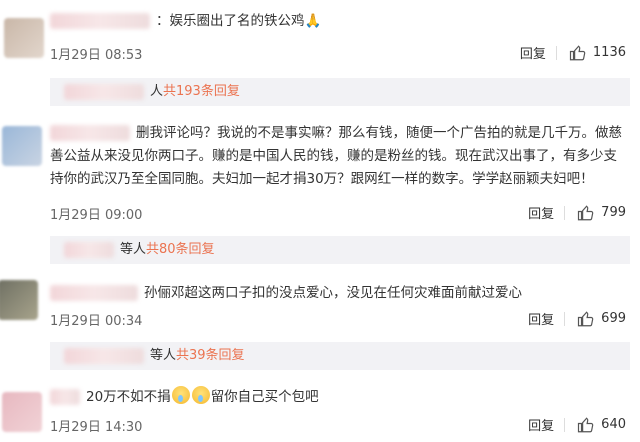 Image resolution: width=640 pixels, height=442 pixels. What do you see at coordinates (320, 413) in the screenshot?
I see `comment-item: 20万不如不捐 留你自己买个包吧 1月29日 14:30 回复 640` at bounding box center [320, 413].